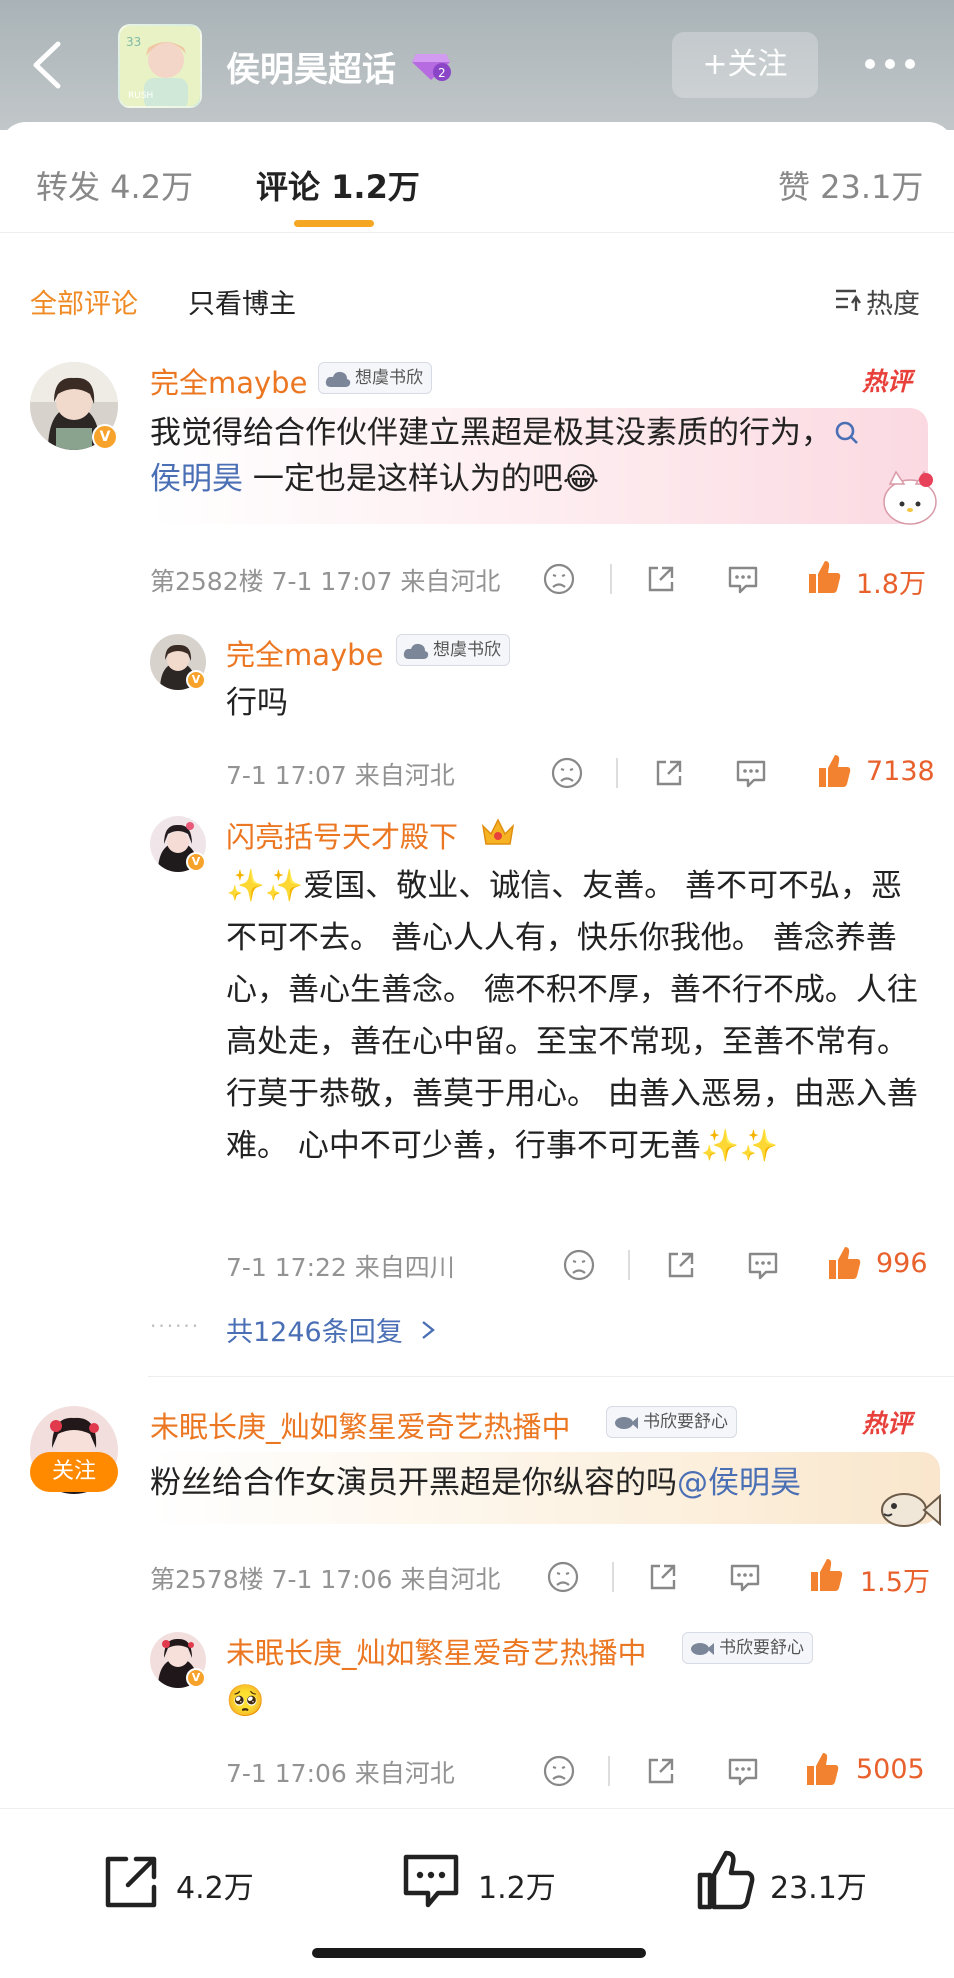 The width and height of the screenshot is (954, 1978). I want to click on reply-meta: 7-1 17:22 来自四川, so click(340, 1267).